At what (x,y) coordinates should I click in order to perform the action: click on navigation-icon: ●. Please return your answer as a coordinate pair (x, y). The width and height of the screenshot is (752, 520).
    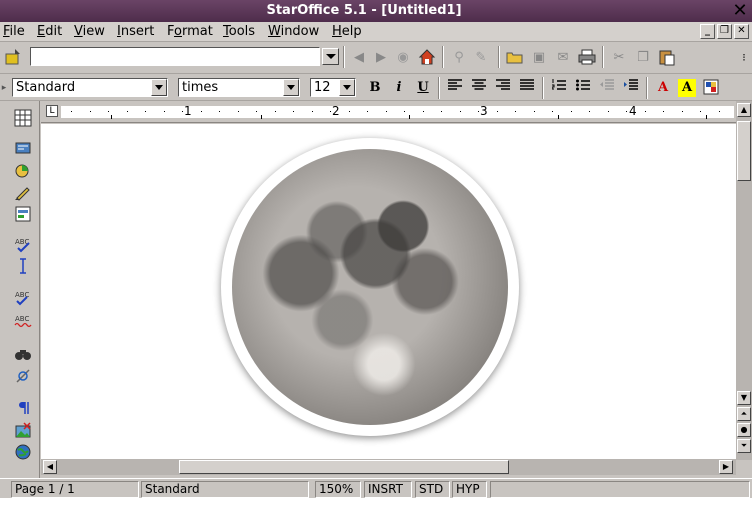
    Looking at the image, I should click on (744, 430).